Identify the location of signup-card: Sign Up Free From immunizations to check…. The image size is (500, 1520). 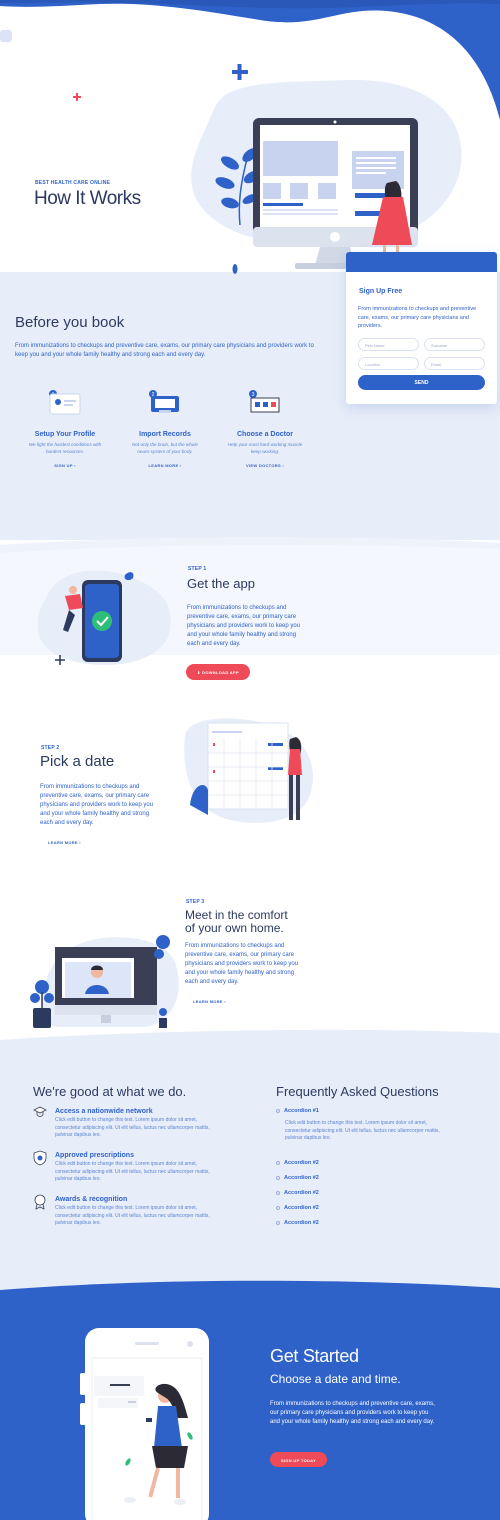
(421, 328).